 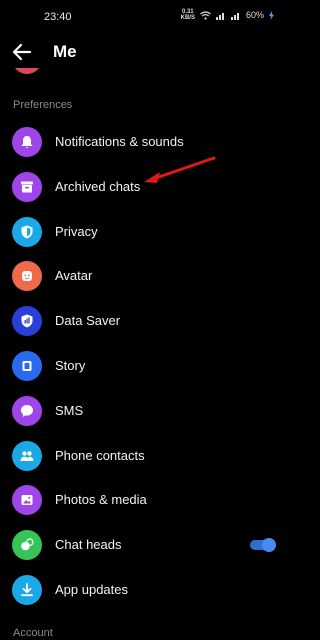 I want to click on chat-heads-toggle, so click(x=263, y=545).